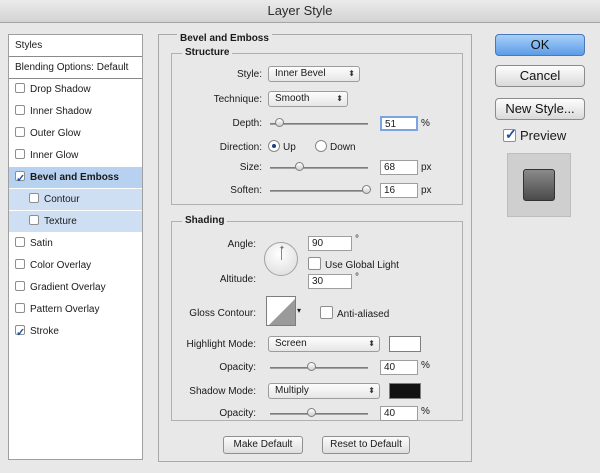 The height and width of the screenshot is (473, 600). I want to click on sidebar-item-color-overlay: Color Overlay, so click(75, 266).